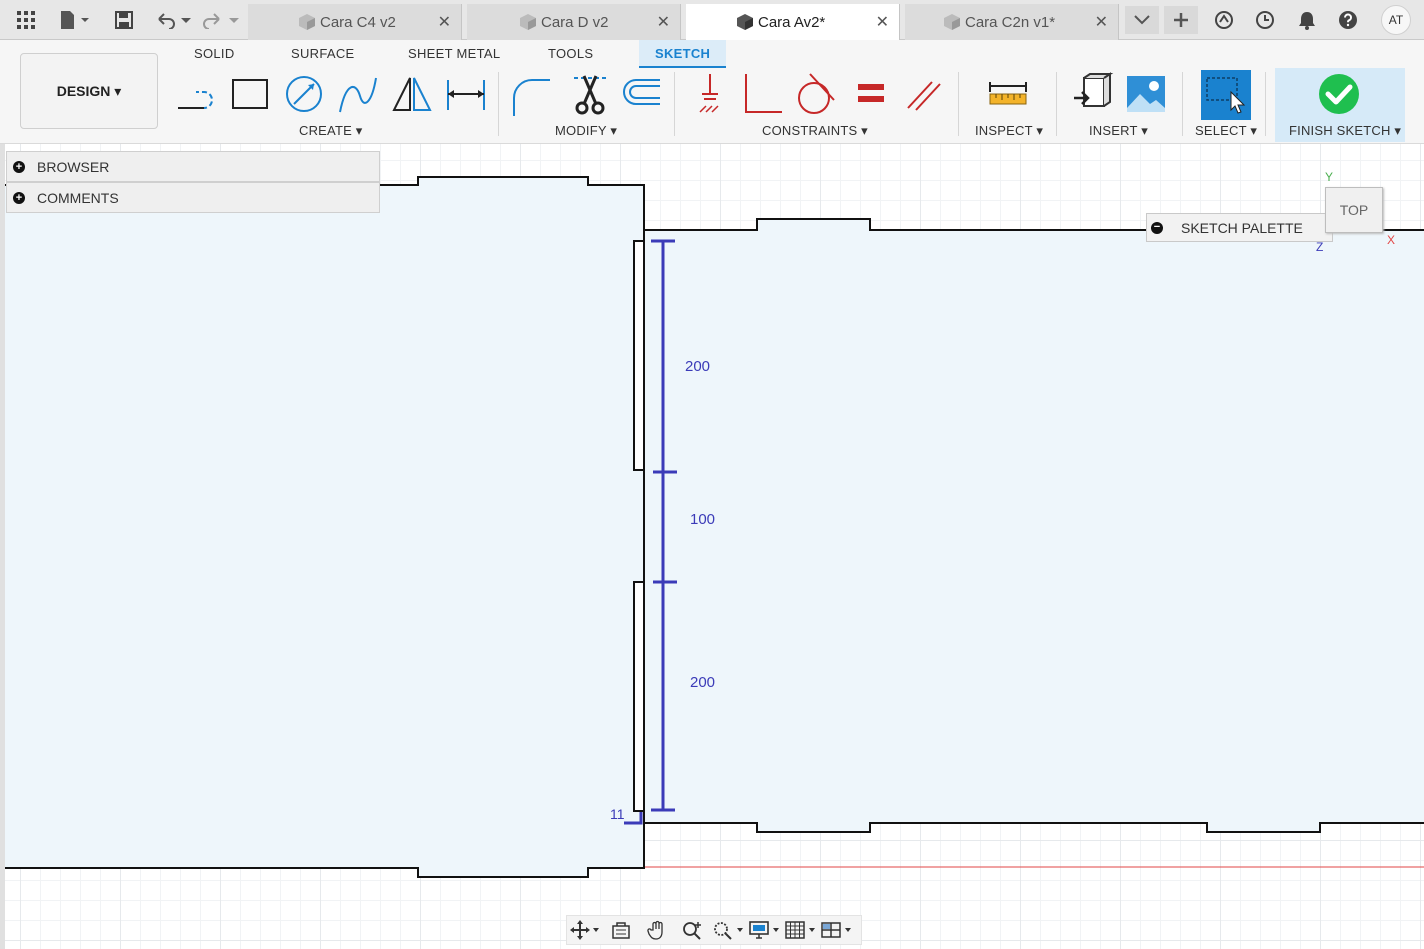  I want to click on tab-label: Cara Av2*, so click(792, 22).